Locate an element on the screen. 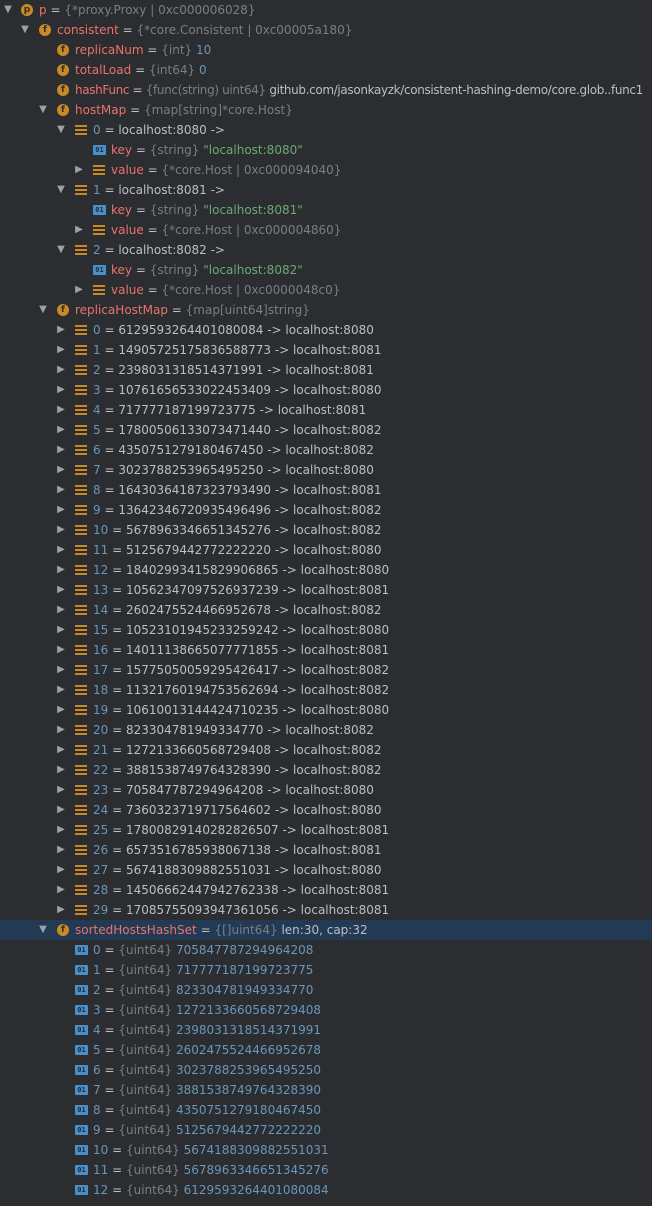 The image size is (652, 1206). slice-element: 01 11 = {uint64} 5678963346651345276 is located at coordinates (326, 1170).